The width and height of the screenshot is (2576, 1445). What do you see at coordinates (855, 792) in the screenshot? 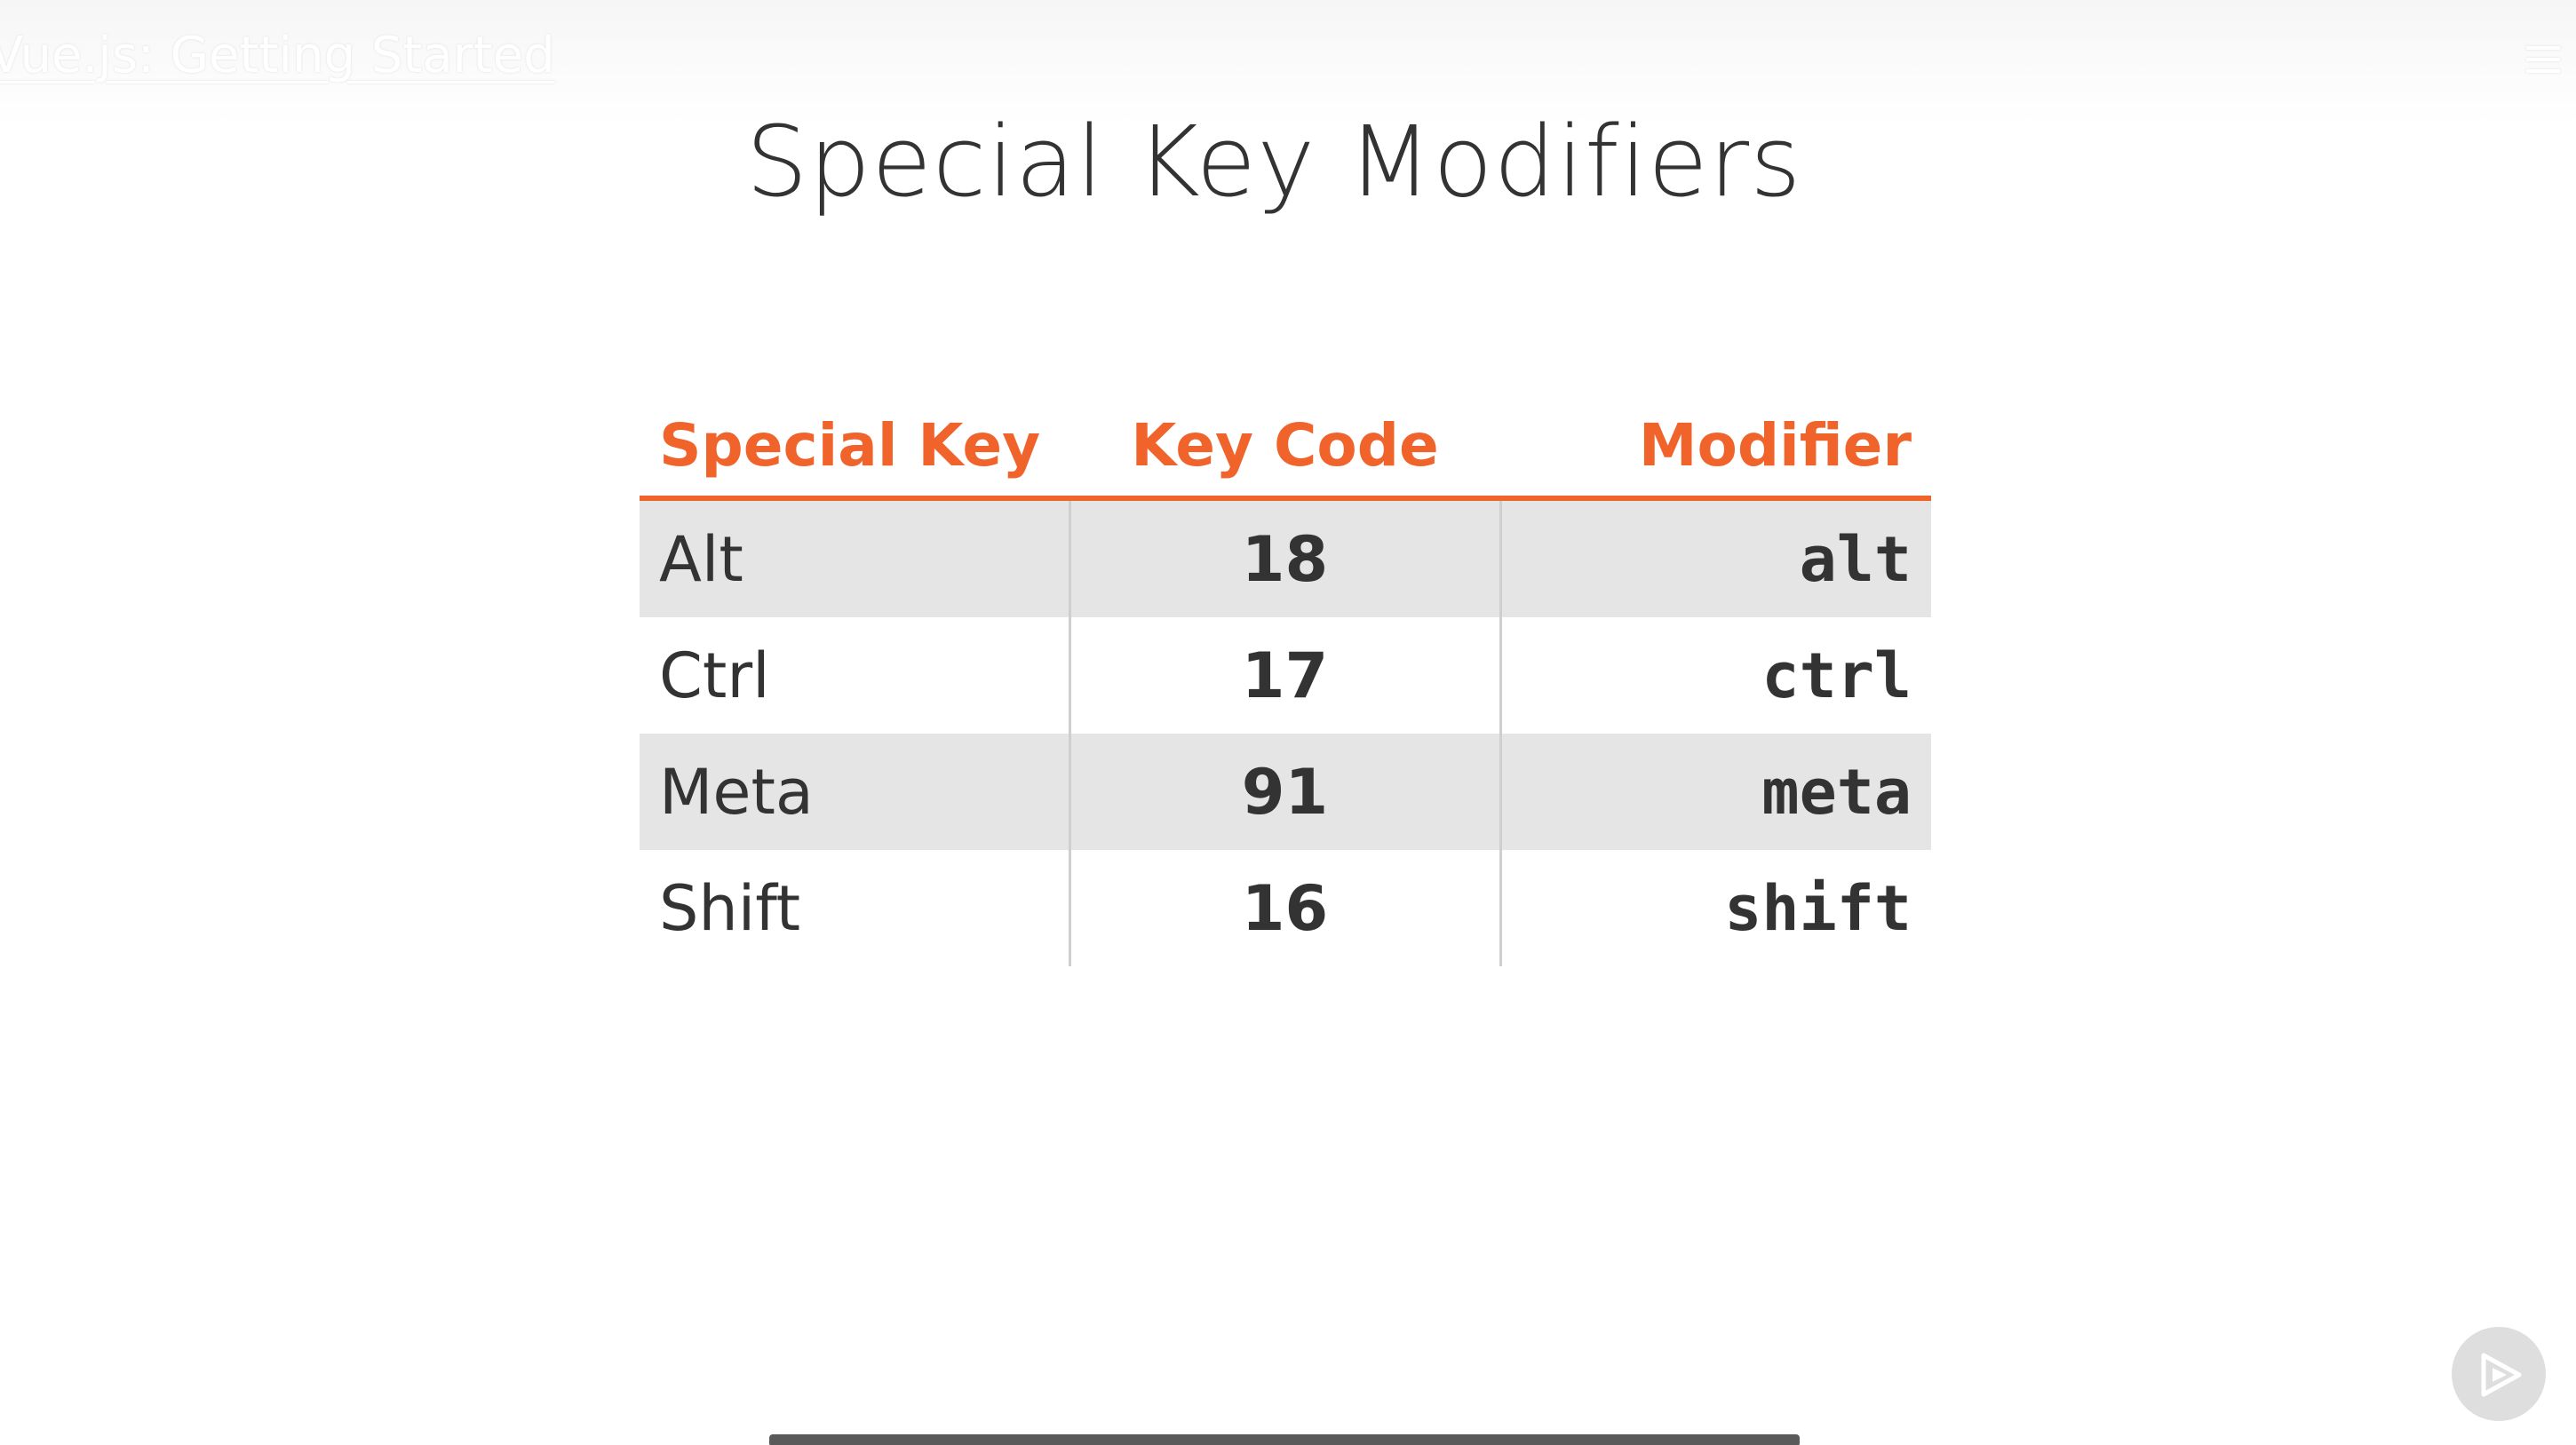
I see `cell-special-key: Meta` at bounding box center [855, 792].